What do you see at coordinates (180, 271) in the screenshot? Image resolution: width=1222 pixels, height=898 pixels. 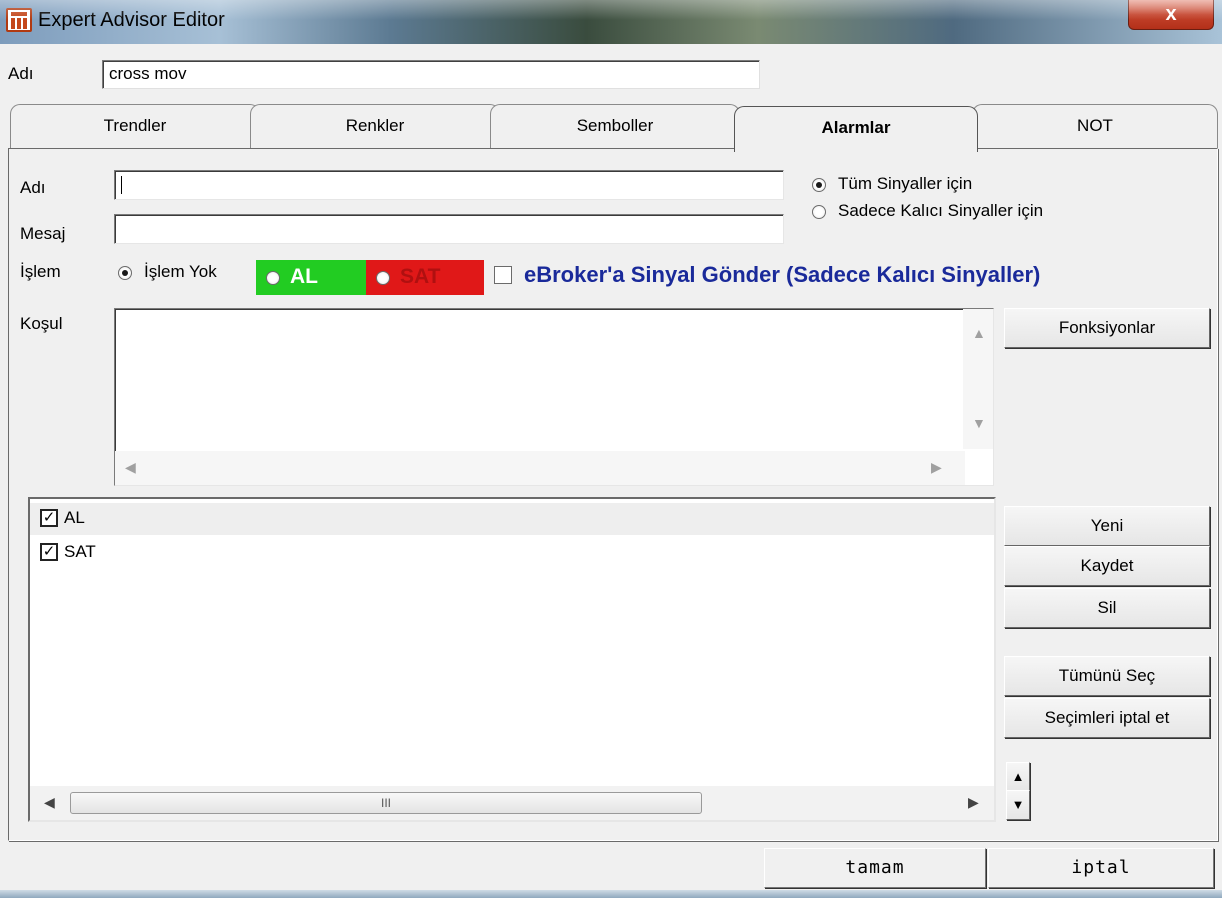 I see `action-none-label: İşlem Yok` at bounding box center [180, 271].